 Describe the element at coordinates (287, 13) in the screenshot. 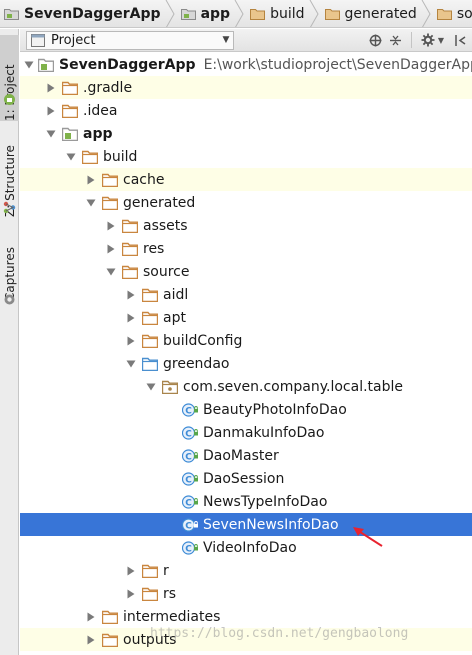

I see `breadcrumb-label: build` at that location.